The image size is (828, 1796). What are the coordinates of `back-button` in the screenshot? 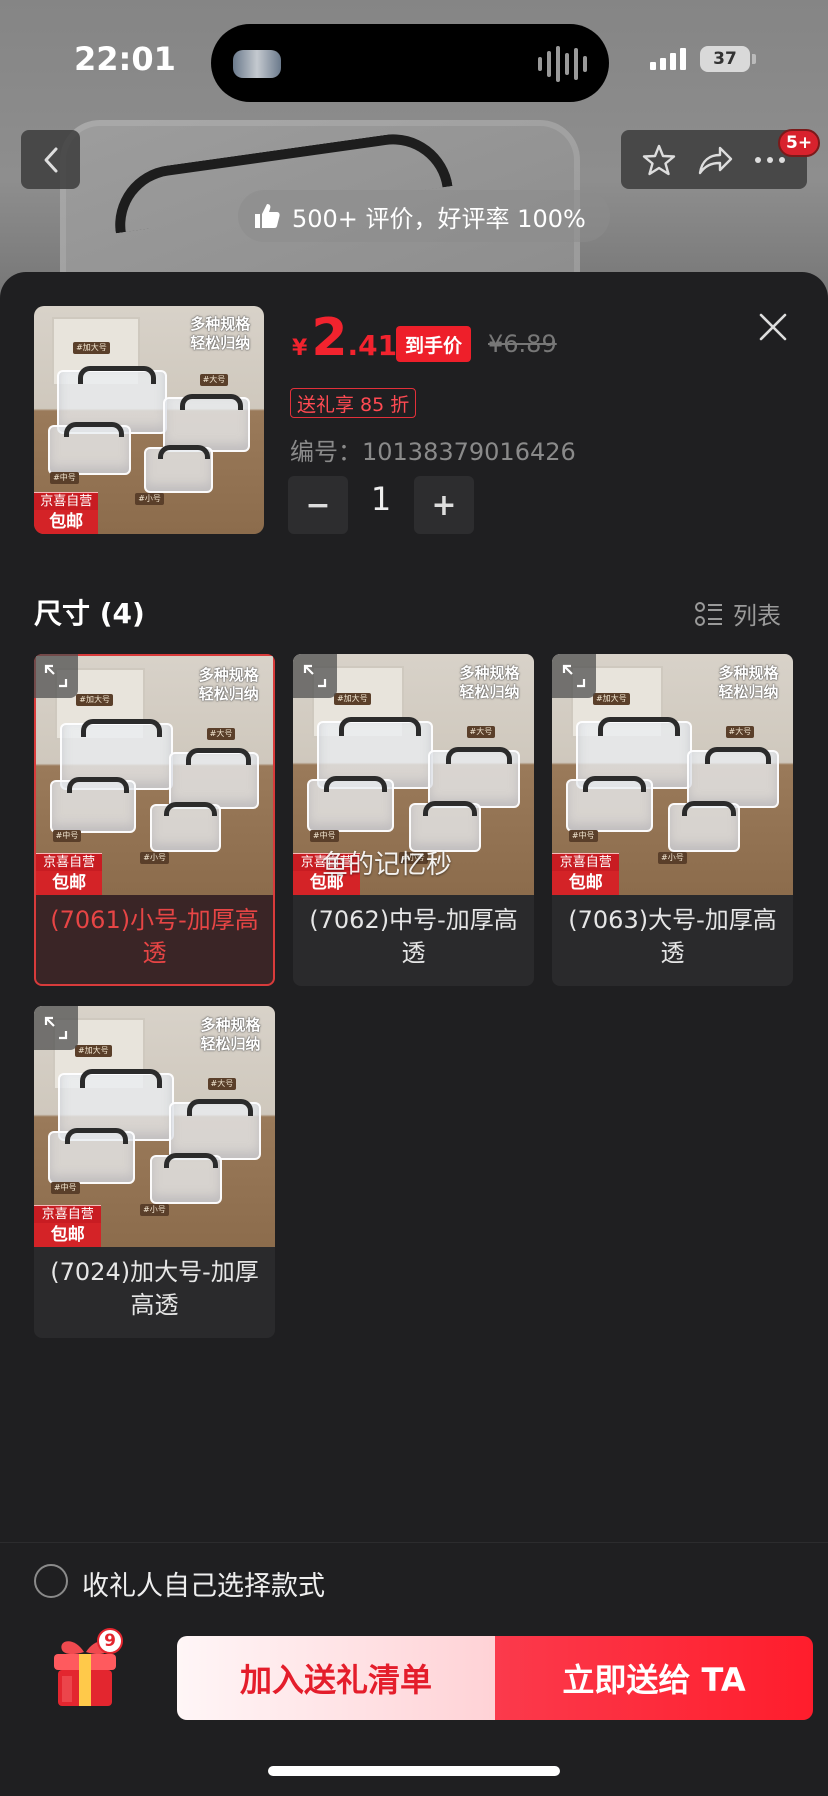 It's located at (50, 159).